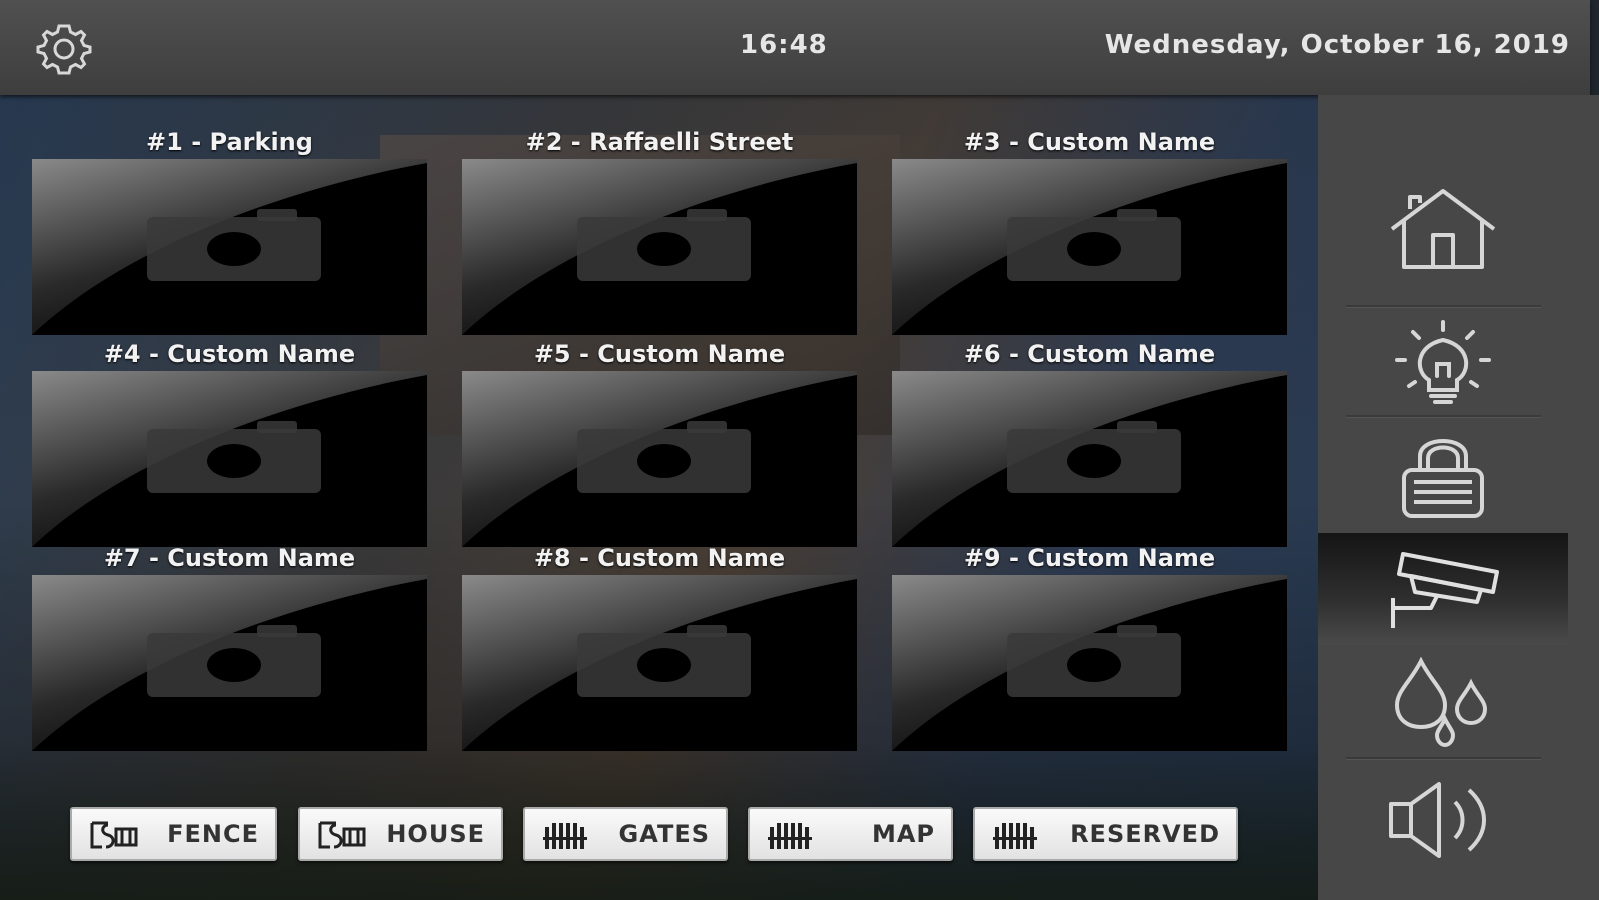  I want to click on sidebar-item-security, so click(1443, 475).